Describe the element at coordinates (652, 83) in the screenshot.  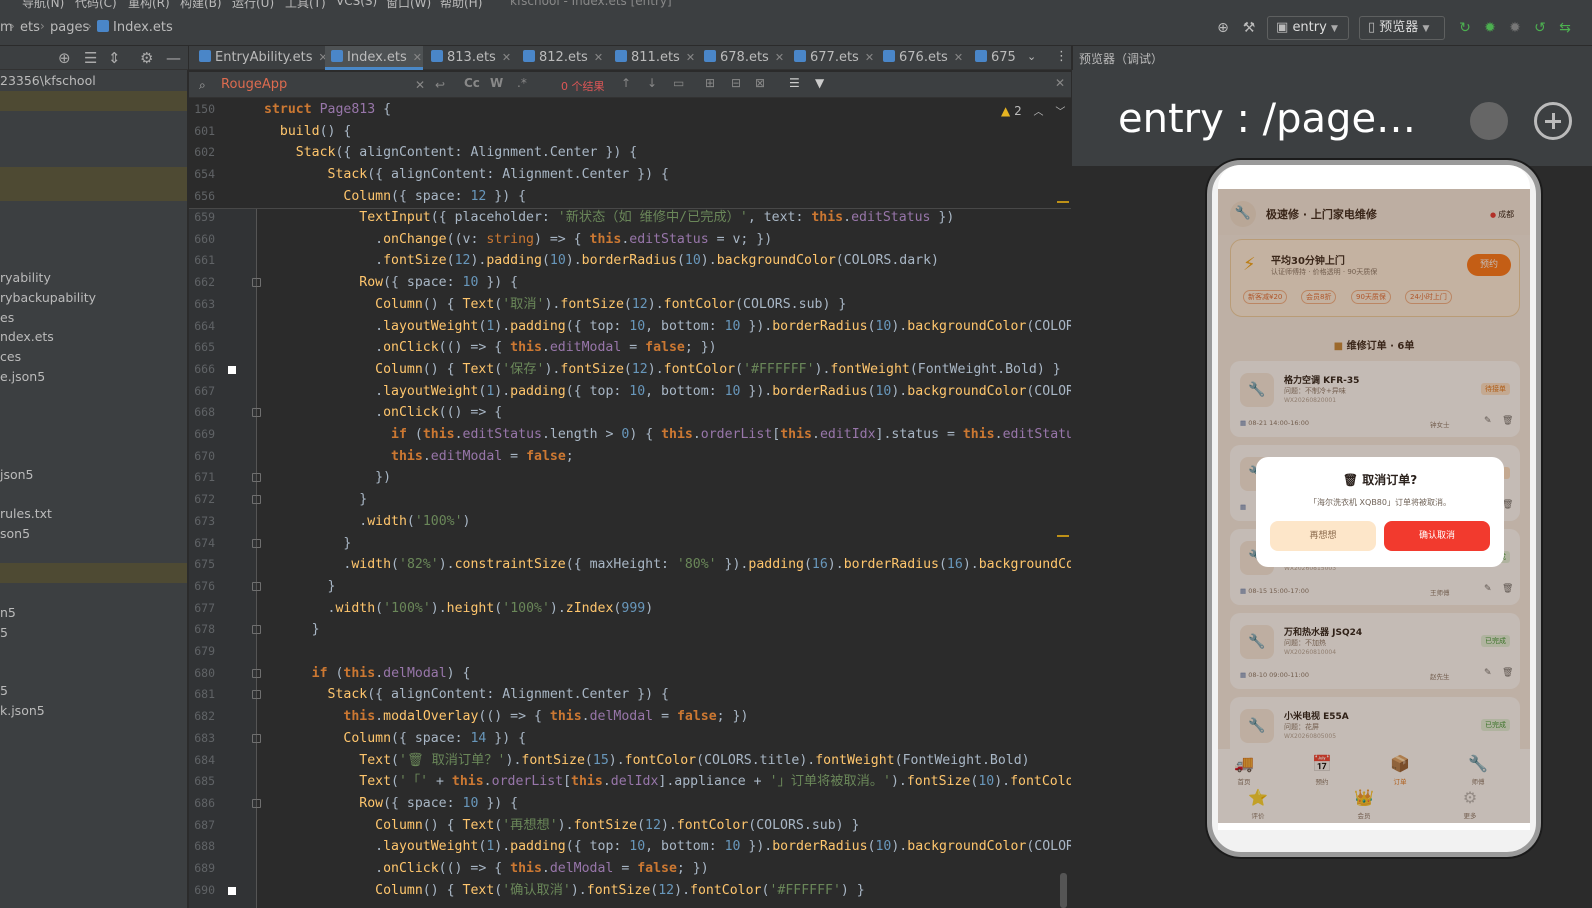
I see `arrow-down-icon: ↓` at that location.